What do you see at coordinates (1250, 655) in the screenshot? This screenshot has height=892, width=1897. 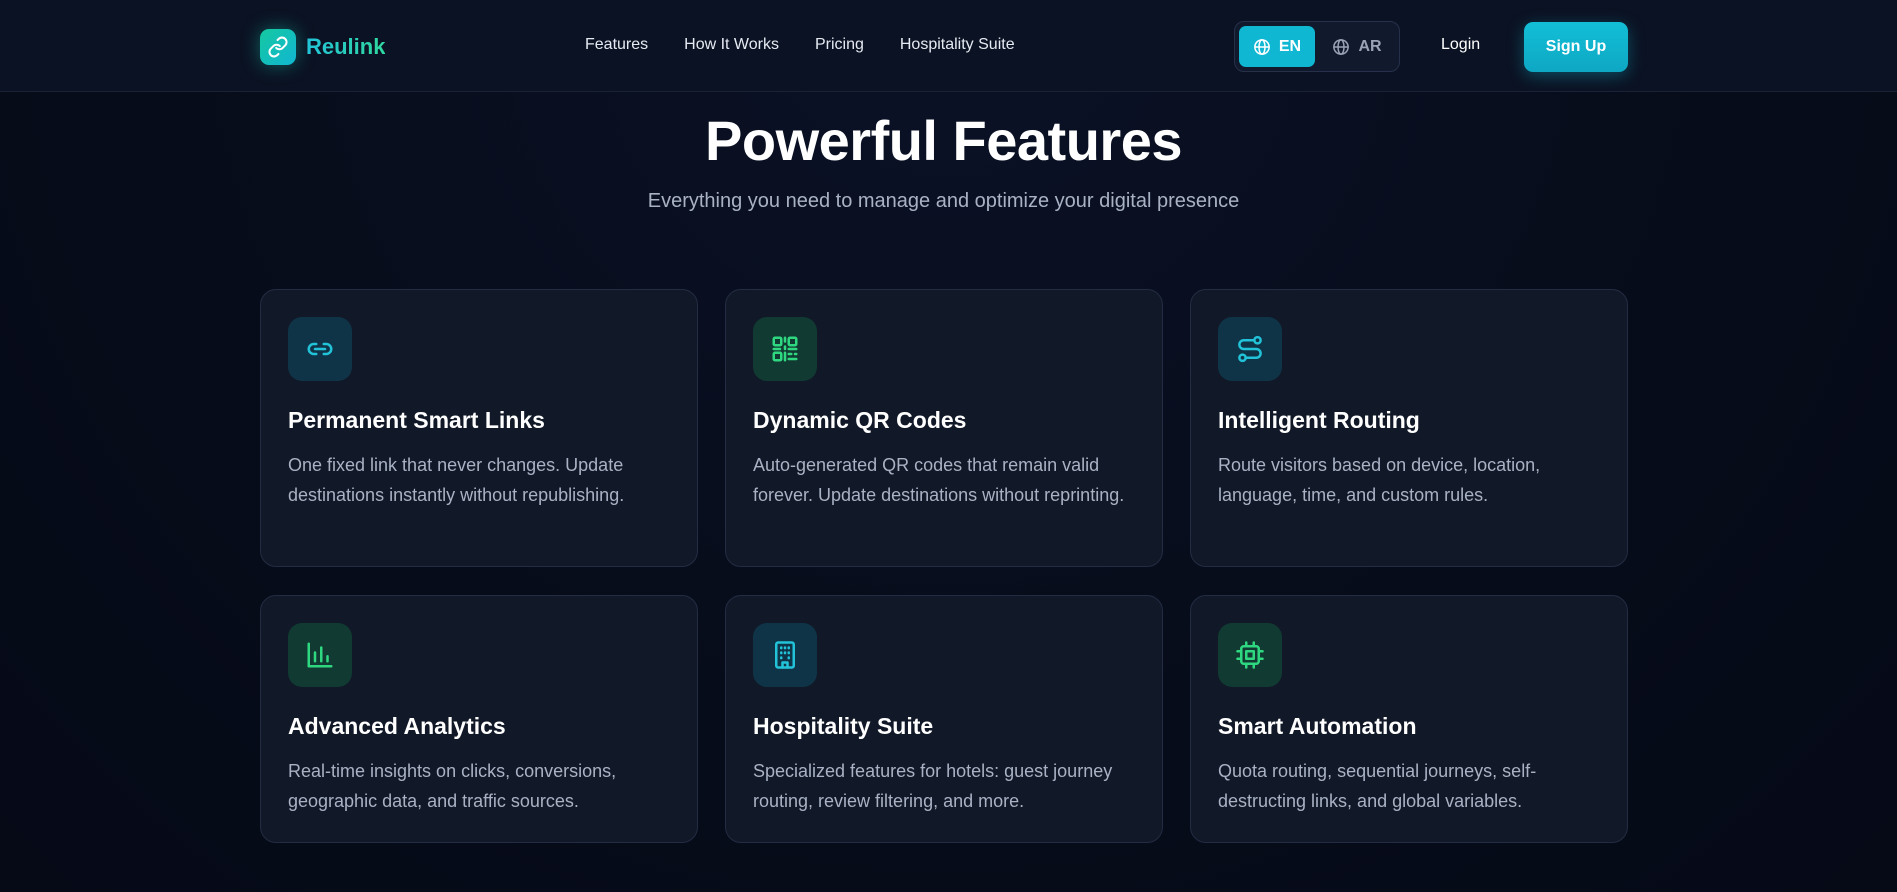 I see `chip-icon` at bounding box center [1250, 655].